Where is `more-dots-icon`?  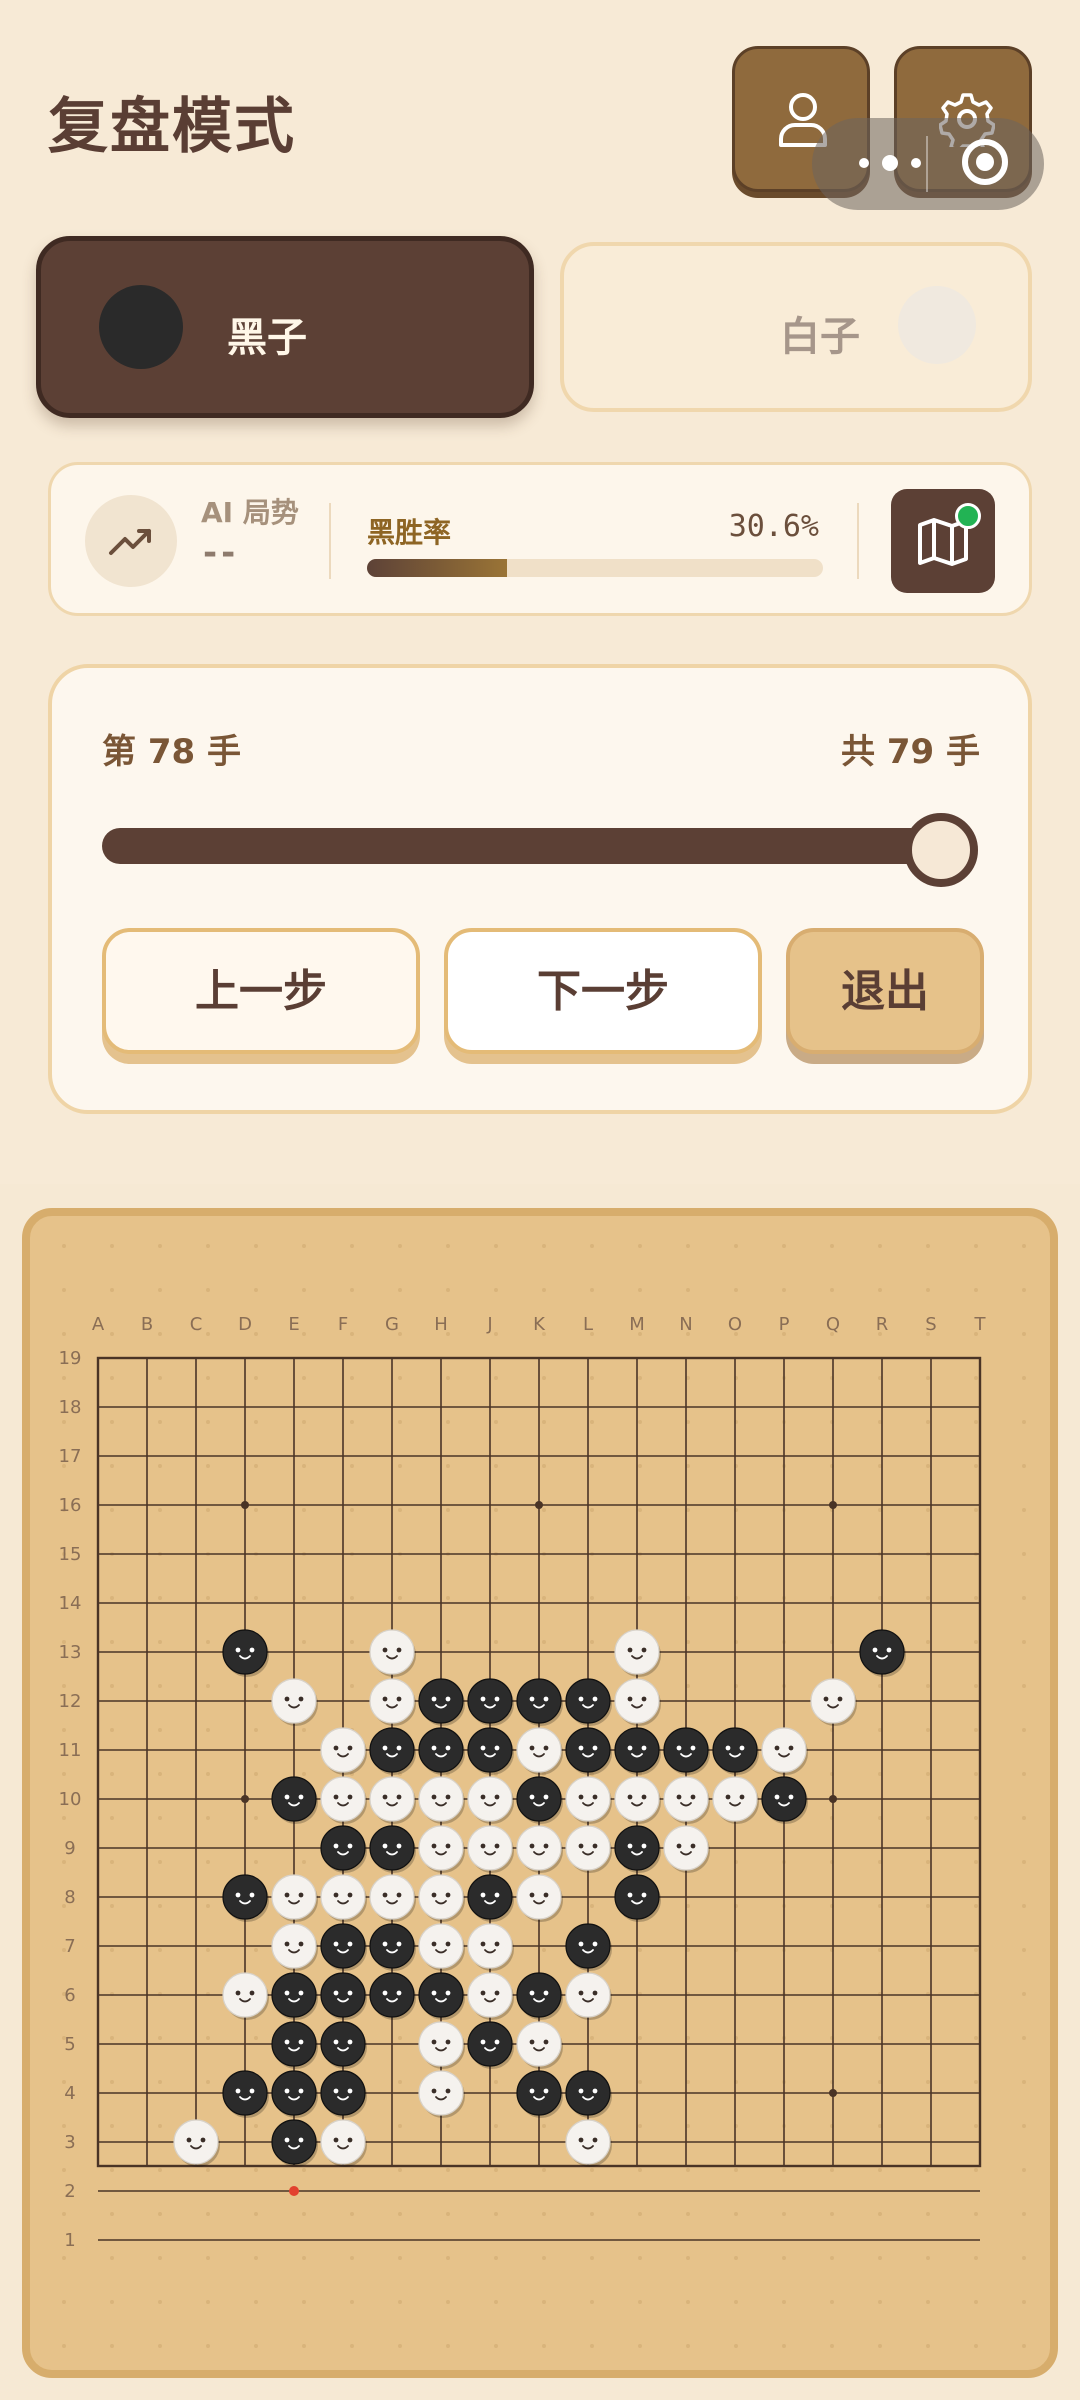 more-dots-icon is located at coordinates (897, 163).